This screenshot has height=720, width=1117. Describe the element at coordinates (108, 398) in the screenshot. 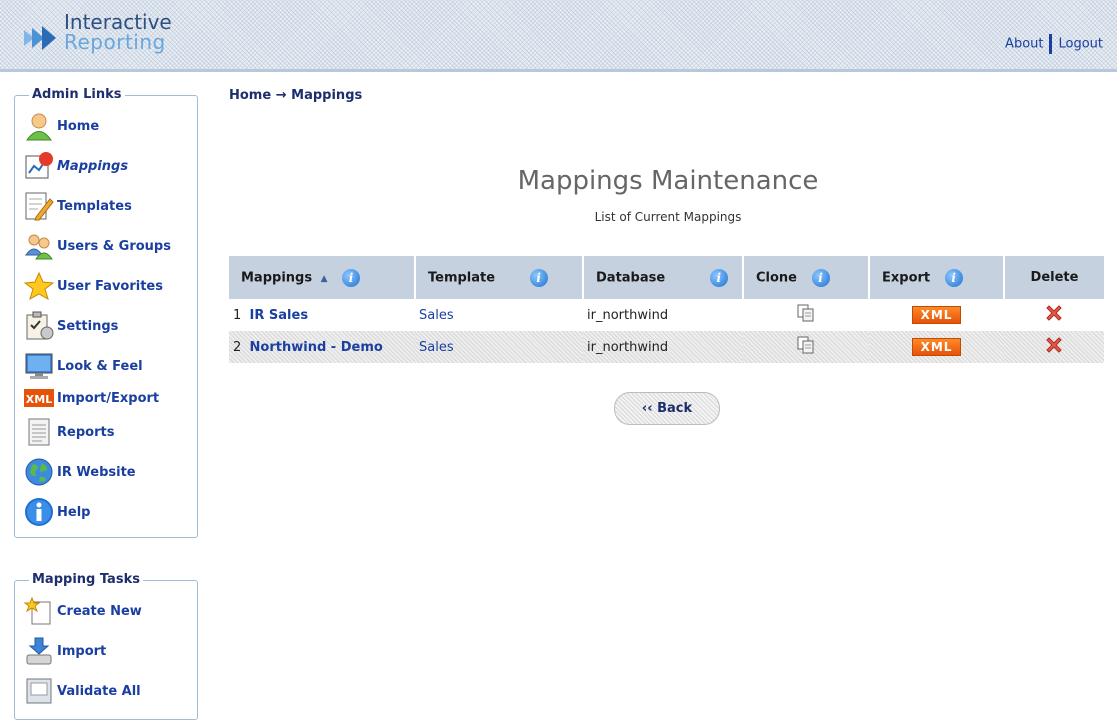

I see `sidebar-item-label: Import/Export` at that location.